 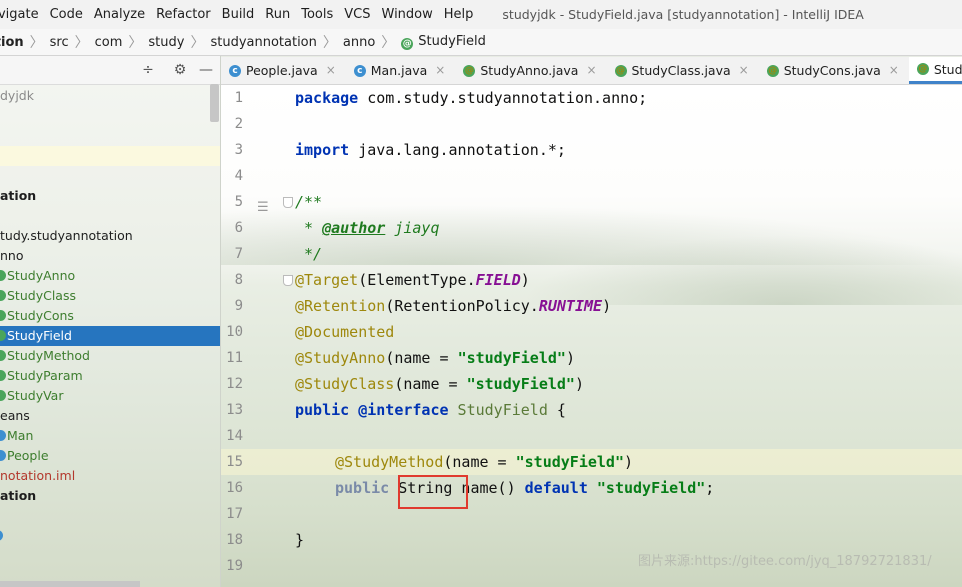 I want to click on code-text: @Retention(RetentionPolicy.RUNTIME), so click(x=453, y=306).